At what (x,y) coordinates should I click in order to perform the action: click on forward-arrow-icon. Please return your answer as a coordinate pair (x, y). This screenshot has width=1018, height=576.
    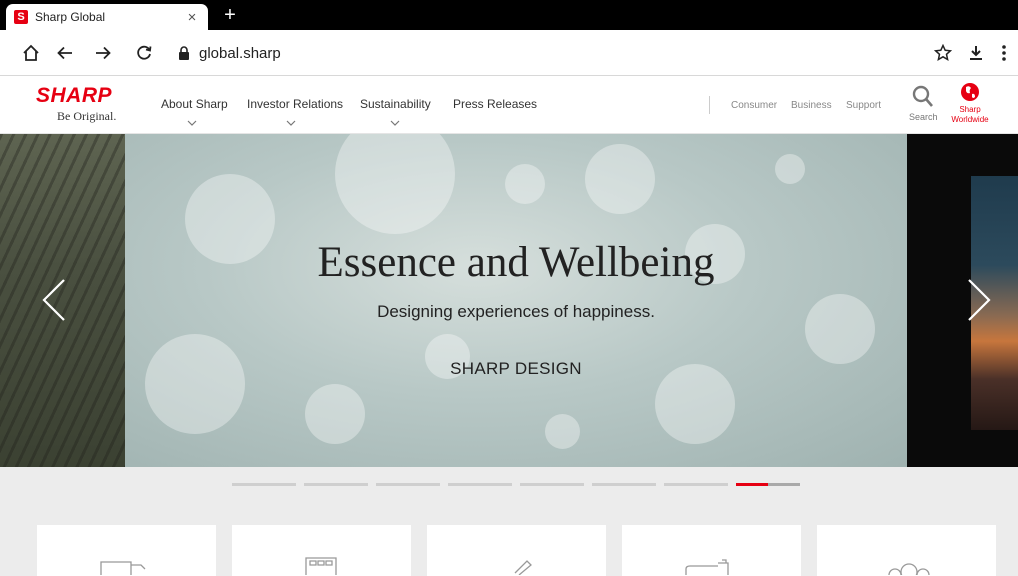
    Looking at the image, I should click on (103, 53).